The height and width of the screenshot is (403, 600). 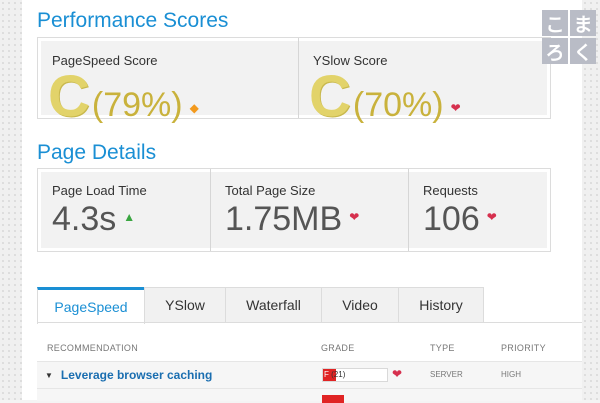 I want to click on type-cell: SERVER, so click(x=446, y=374).